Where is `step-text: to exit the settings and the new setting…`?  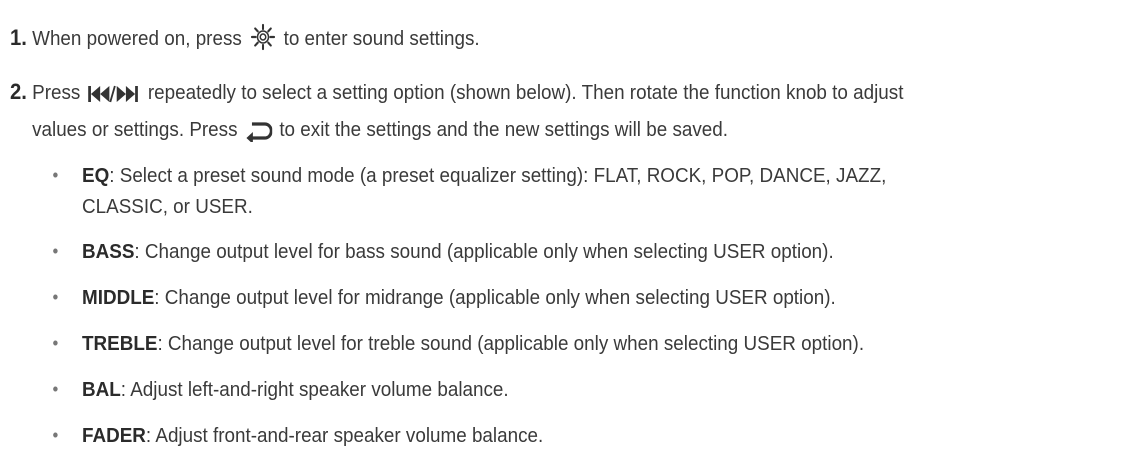 step-text: to exit the settings and the new setting… is located at coordinates (504, 129).